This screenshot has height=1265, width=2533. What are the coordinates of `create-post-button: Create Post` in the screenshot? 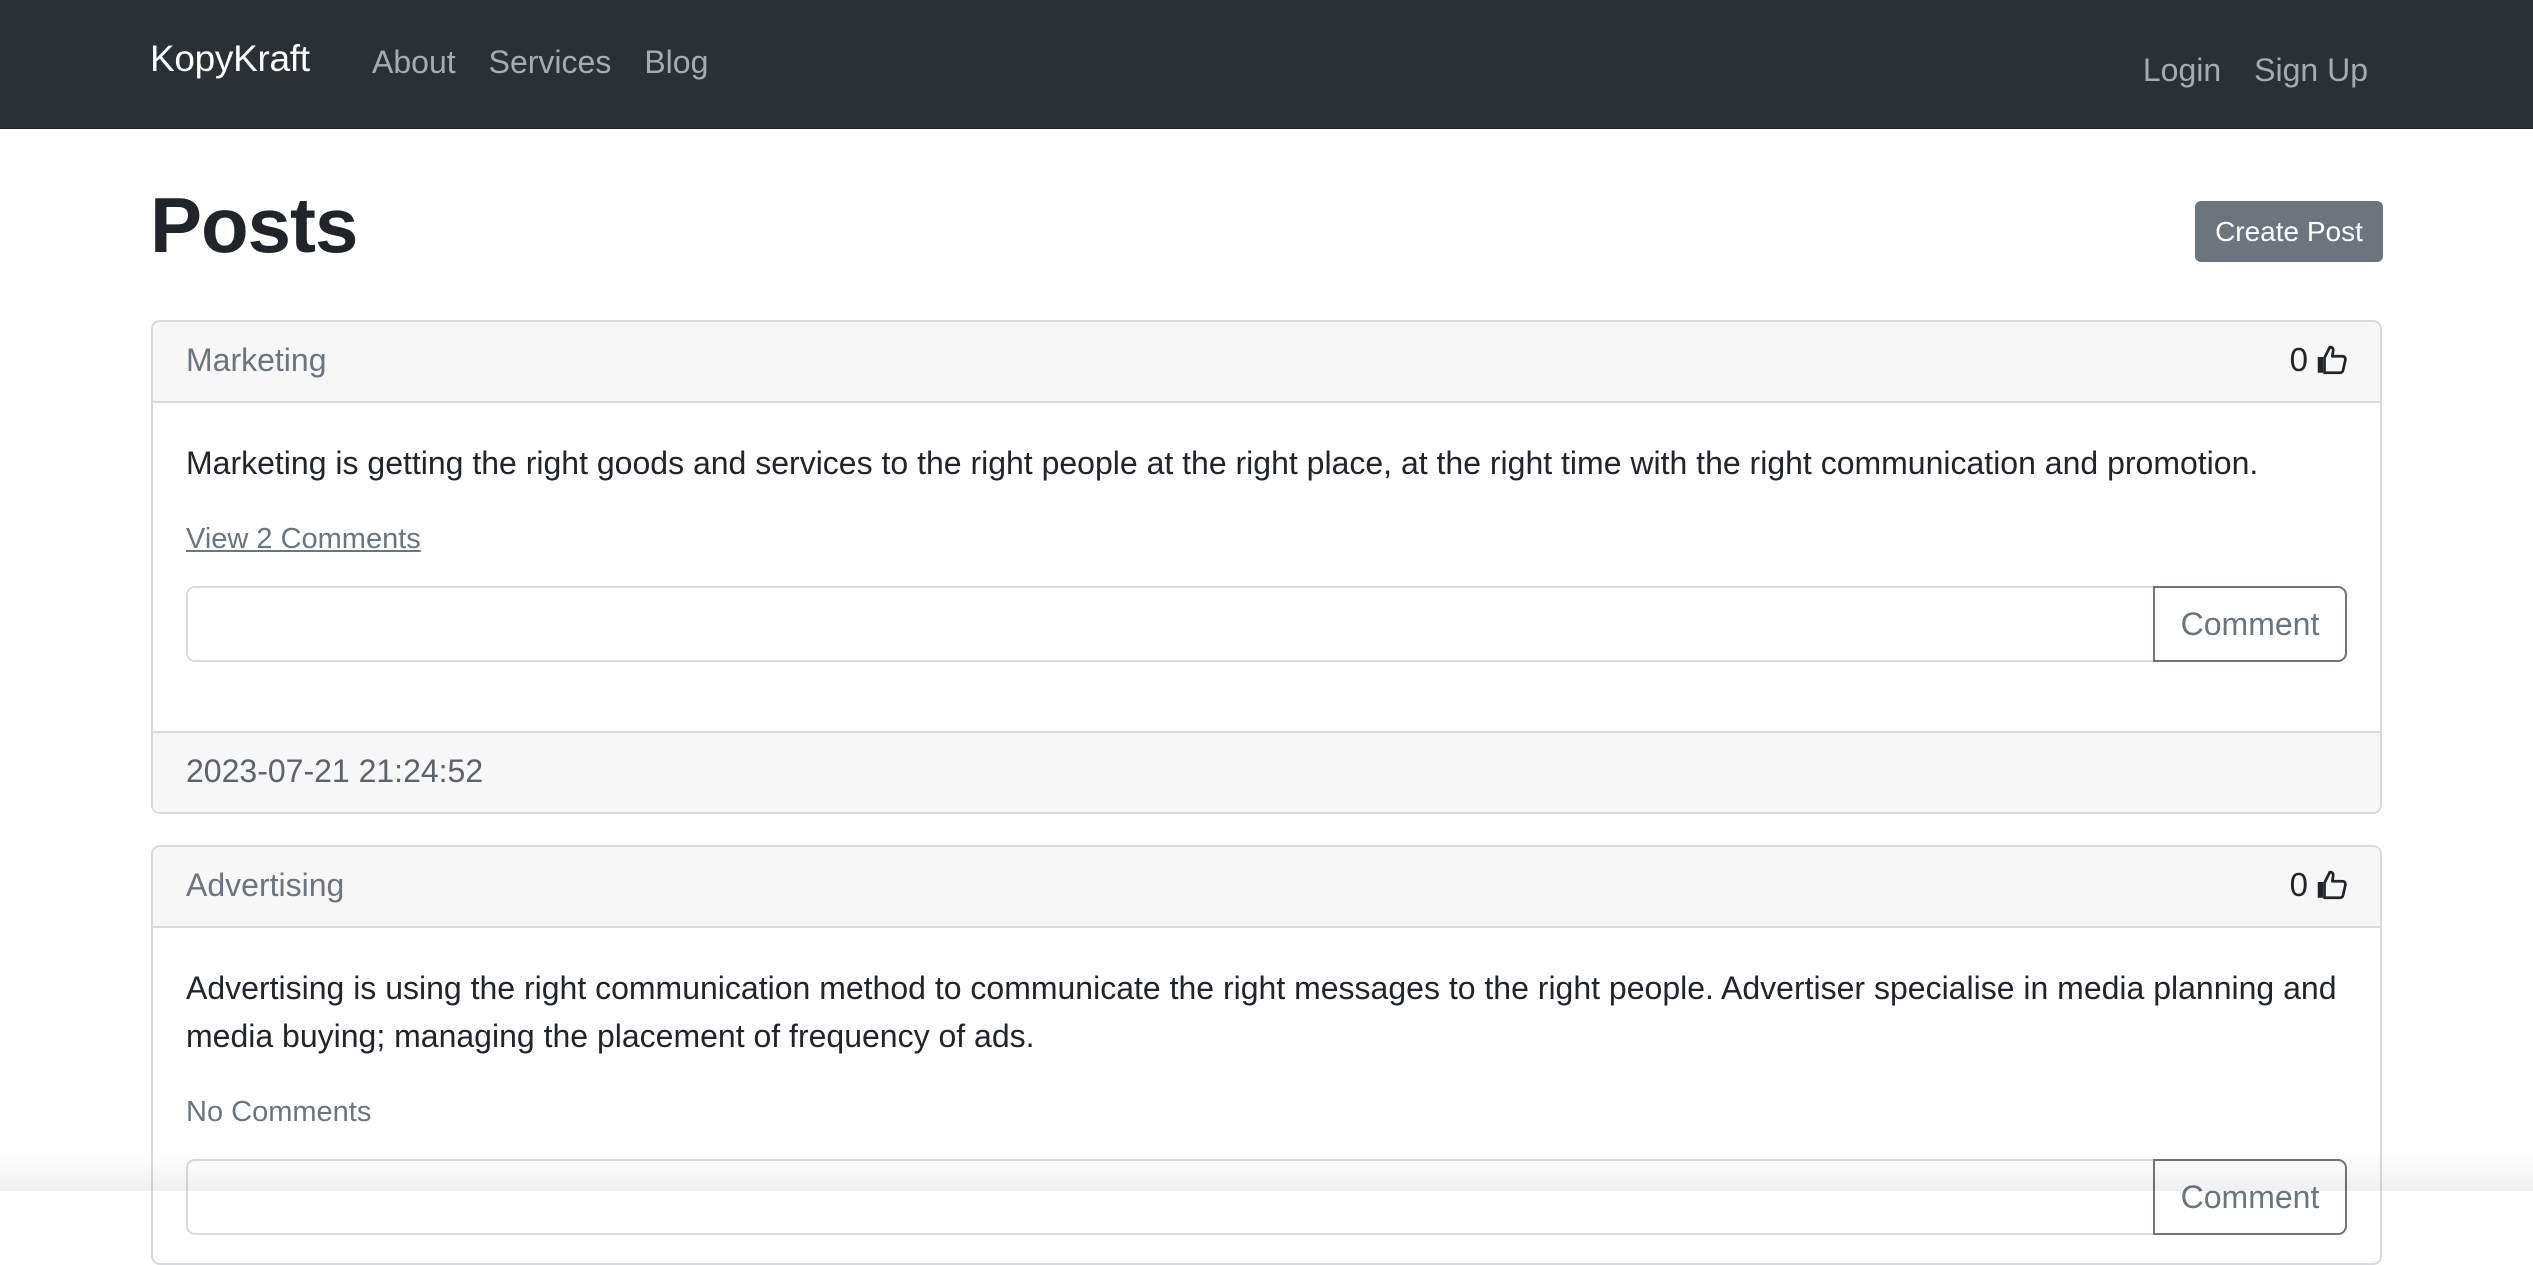 It's located at (2289, 231).